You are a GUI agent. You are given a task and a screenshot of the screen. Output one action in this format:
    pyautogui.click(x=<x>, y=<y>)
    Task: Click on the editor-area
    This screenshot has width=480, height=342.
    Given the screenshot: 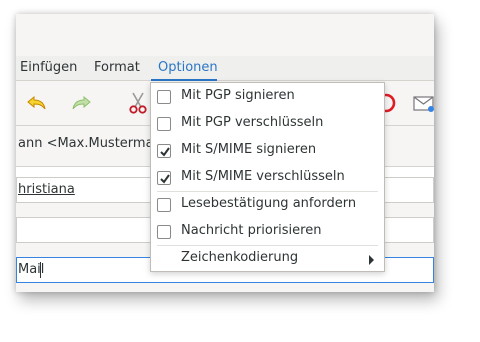 What is the action you would take?
    pyautogui.click(x=225, y=287)
    